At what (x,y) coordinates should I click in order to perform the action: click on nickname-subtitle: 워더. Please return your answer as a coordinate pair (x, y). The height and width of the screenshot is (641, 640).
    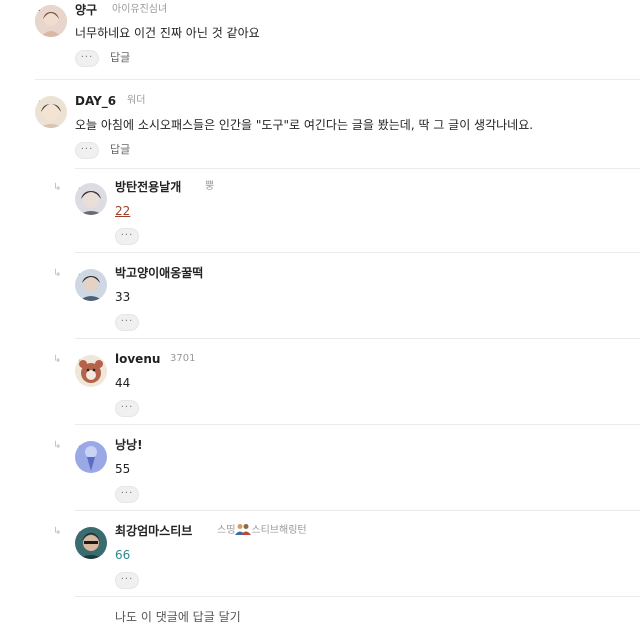
    Looking at the image, I should click on (136, 100).